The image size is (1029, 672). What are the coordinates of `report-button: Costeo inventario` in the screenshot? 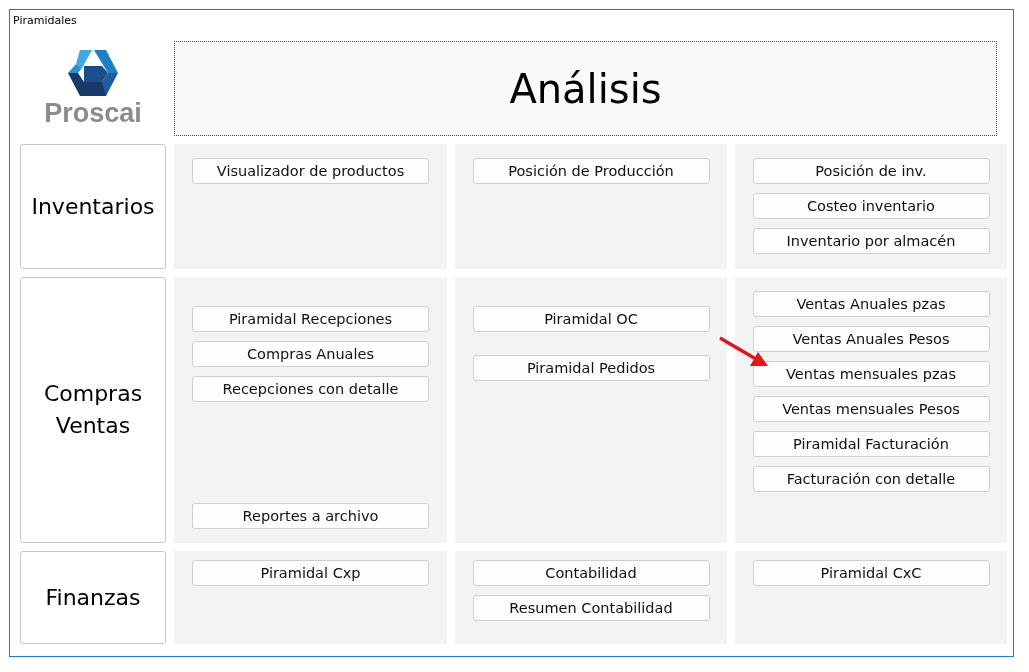 It's located at (871, 206).